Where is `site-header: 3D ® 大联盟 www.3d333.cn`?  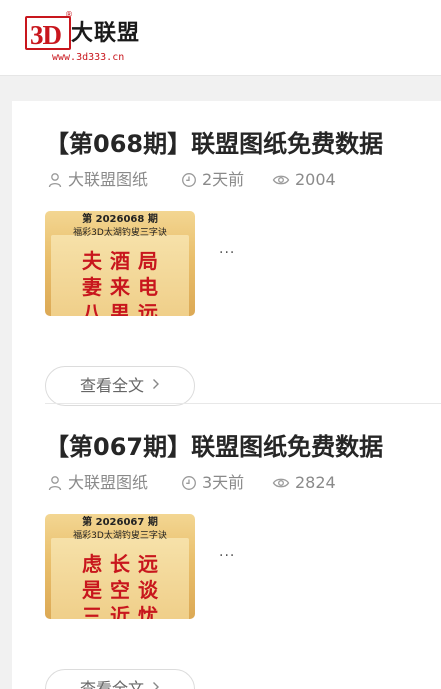
site-header: 3D ® 大联盟 www.3d333.cn is located at coordinates (220, 38).